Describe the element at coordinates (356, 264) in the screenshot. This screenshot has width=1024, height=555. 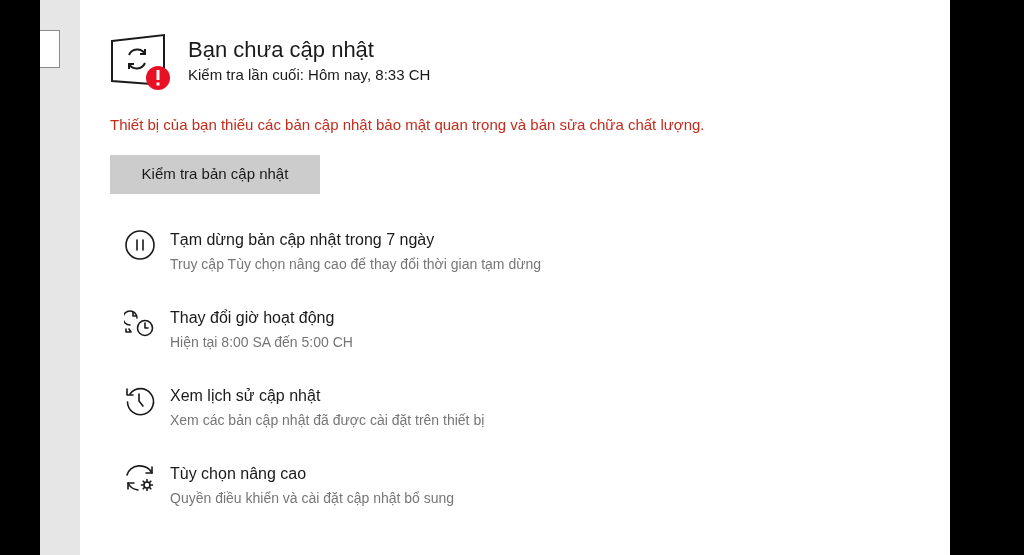
I see `option-description: Truy cập Tùy chọn nâng cao để thay đổi thời gian tạm dừng` at that location.